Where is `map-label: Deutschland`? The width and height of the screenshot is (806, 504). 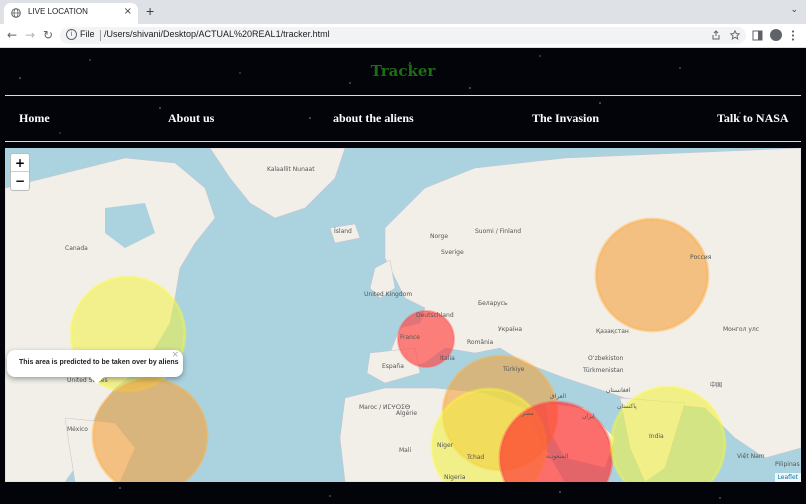
map-label: Deutschland is located at coordinates (435, 315).